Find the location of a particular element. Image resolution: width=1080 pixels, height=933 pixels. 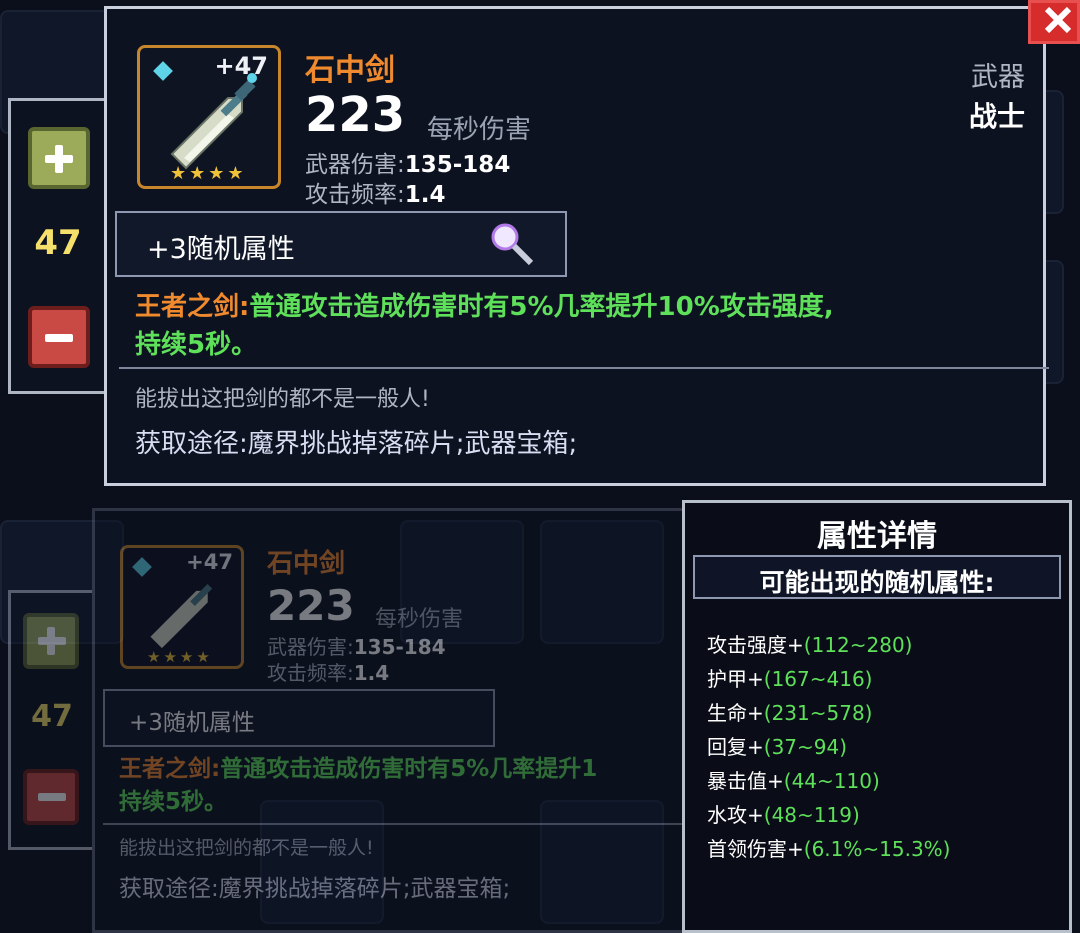

close-icon is located at coordinates (1058, 20).